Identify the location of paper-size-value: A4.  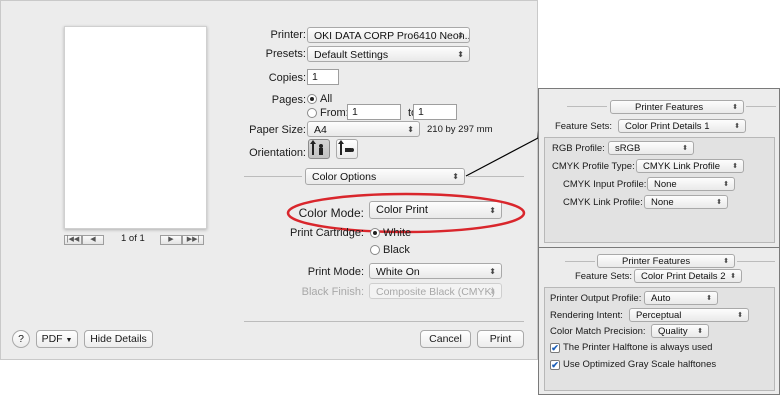
(320, 130).